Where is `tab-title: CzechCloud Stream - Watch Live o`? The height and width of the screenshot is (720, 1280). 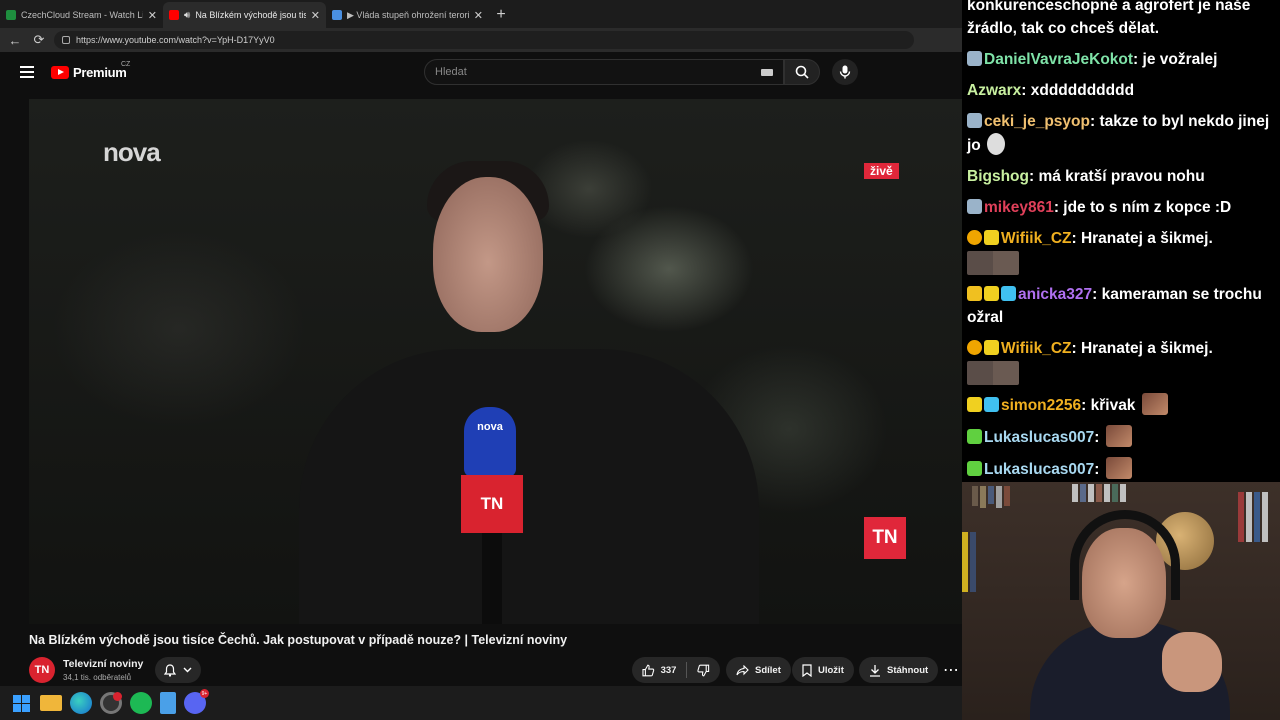 tab-title: CzechCloud Stream - Watch Live o is located at coordinates (82, 15).